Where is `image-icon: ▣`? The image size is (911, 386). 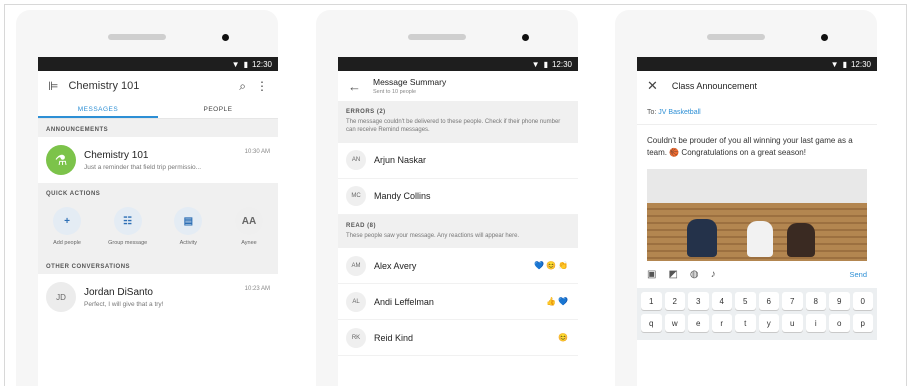 image-icon: ▣ is located at coordinates (651, 274).